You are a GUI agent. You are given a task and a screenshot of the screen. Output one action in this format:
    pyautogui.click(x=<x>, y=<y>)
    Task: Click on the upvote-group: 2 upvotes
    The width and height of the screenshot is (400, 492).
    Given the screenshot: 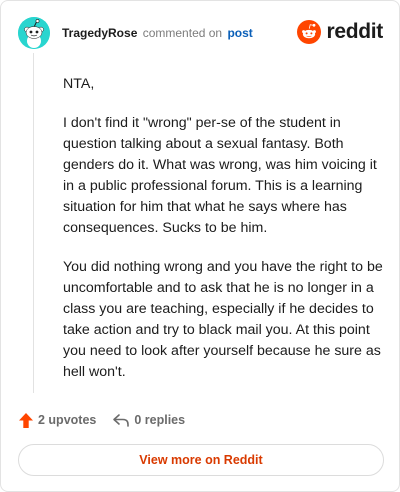 What is the action you would take?
    pyautogui.click(x=57, y=420)
    